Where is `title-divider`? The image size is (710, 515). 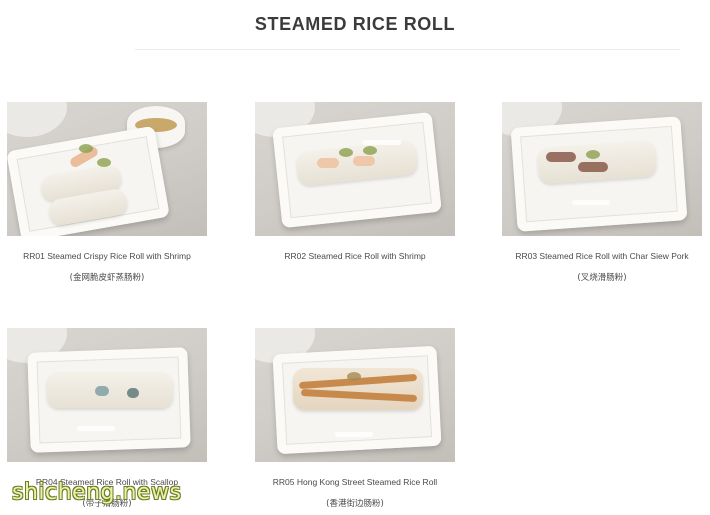 title-divider is located at coordinates (407, 49).